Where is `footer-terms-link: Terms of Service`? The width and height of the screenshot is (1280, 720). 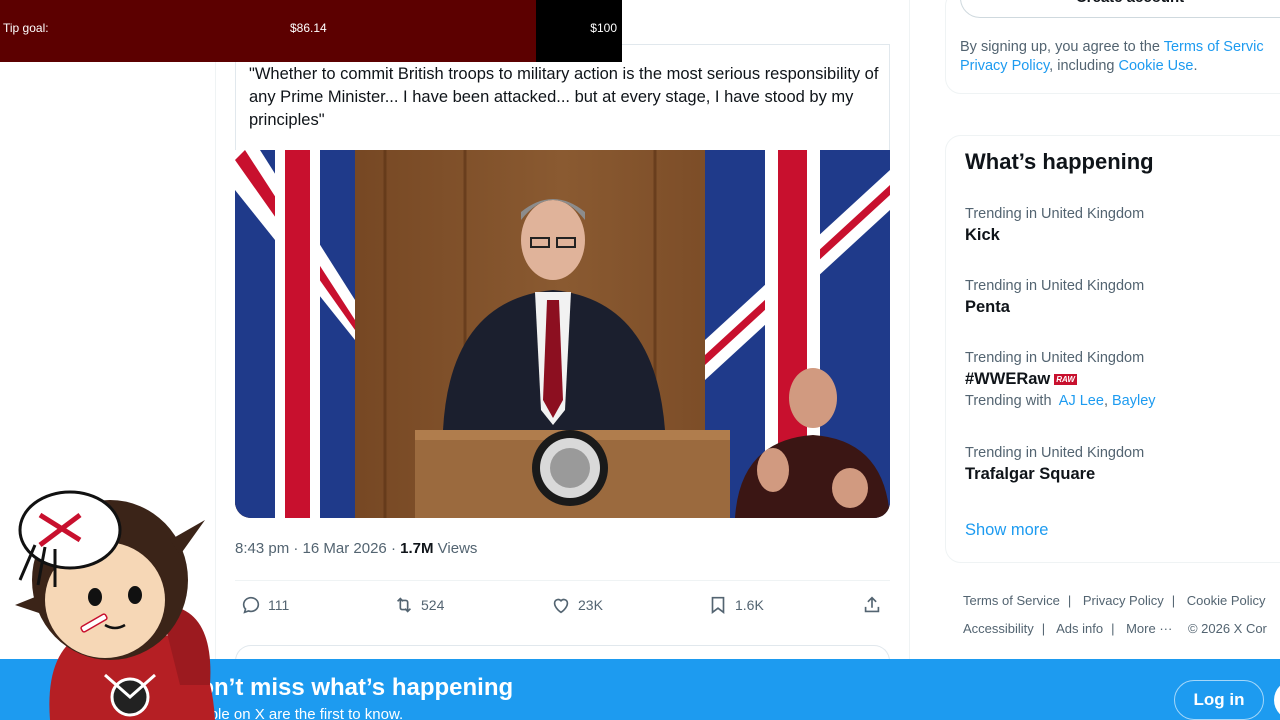 footer-terms-link: Terms of Service is located at coordinates (1011, 600).